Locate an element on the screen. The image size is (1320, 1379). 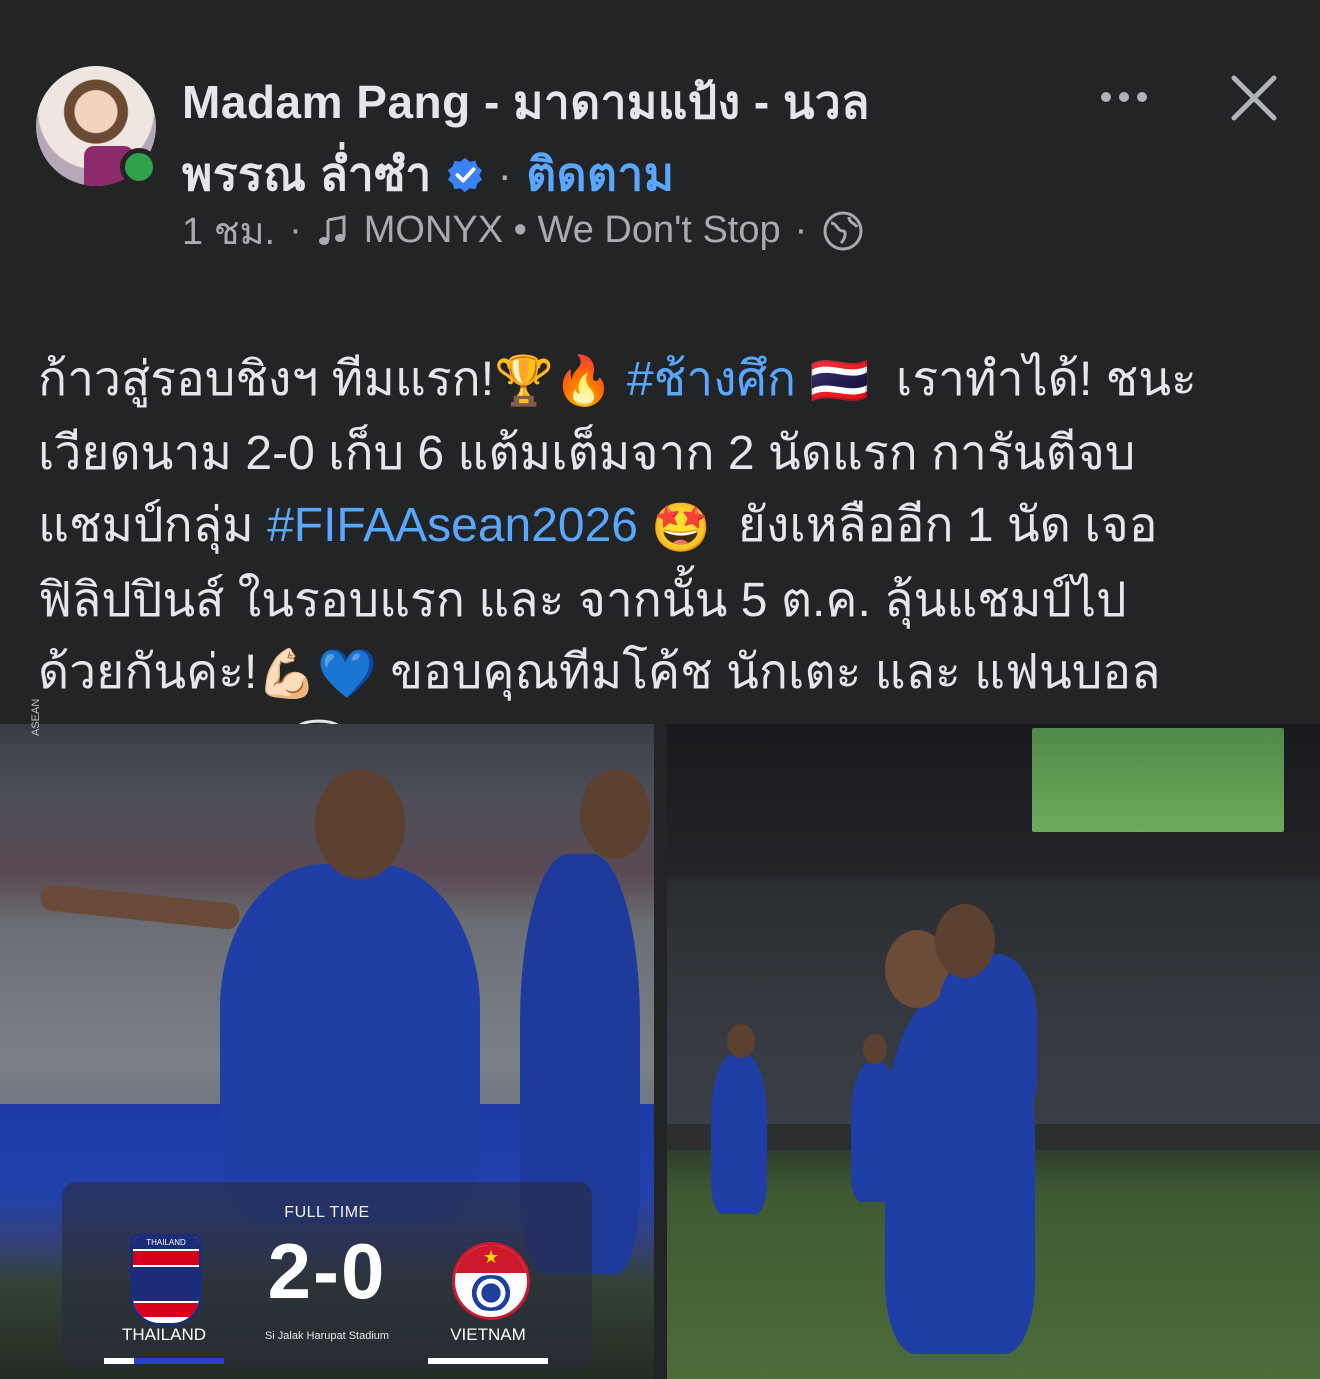
hashtag-link: #FIFAAsean2026 is located at coordinates (452, 525).